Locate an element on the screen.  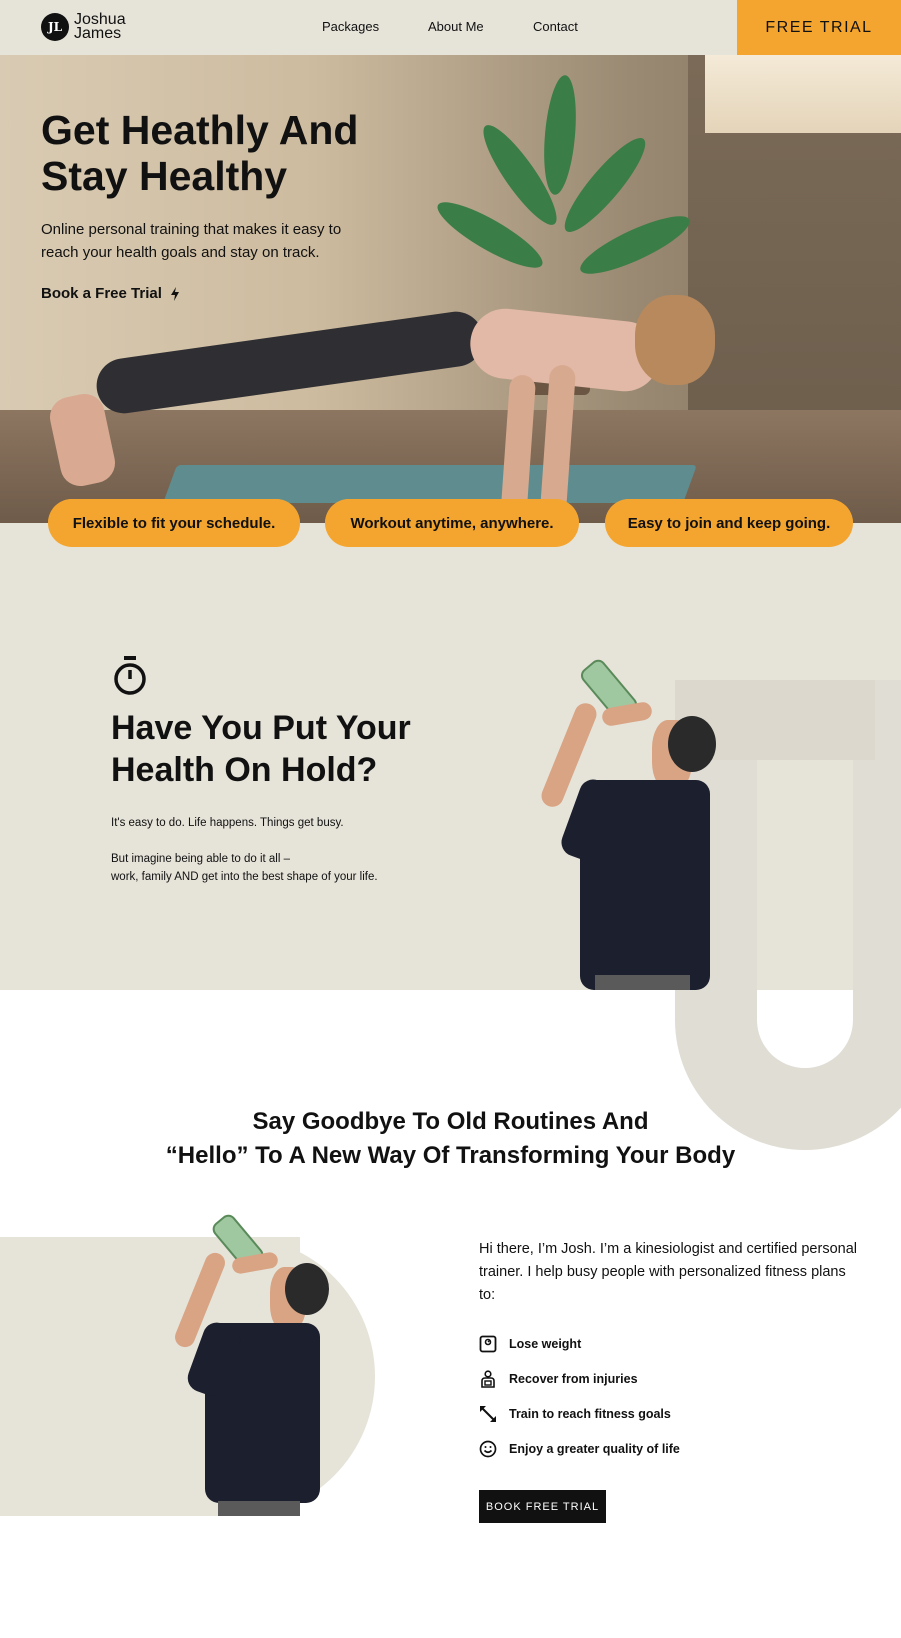
yoga-mat is located at coordinates (430, 484).